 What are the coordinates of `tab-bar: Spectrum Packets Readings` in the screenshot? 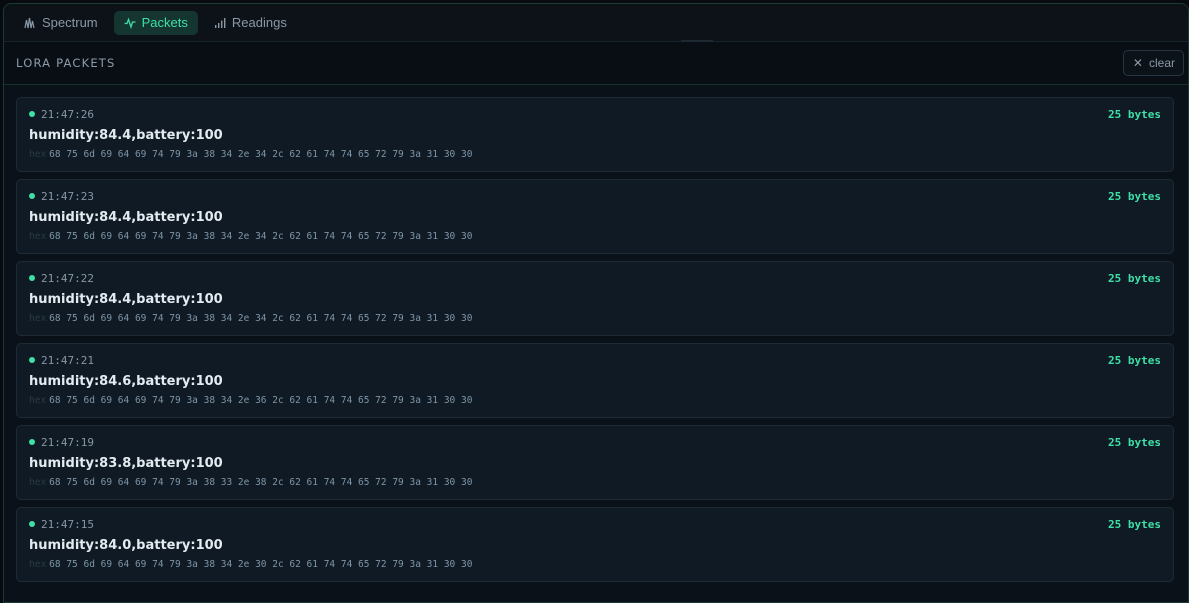 It's located at (596, 23).